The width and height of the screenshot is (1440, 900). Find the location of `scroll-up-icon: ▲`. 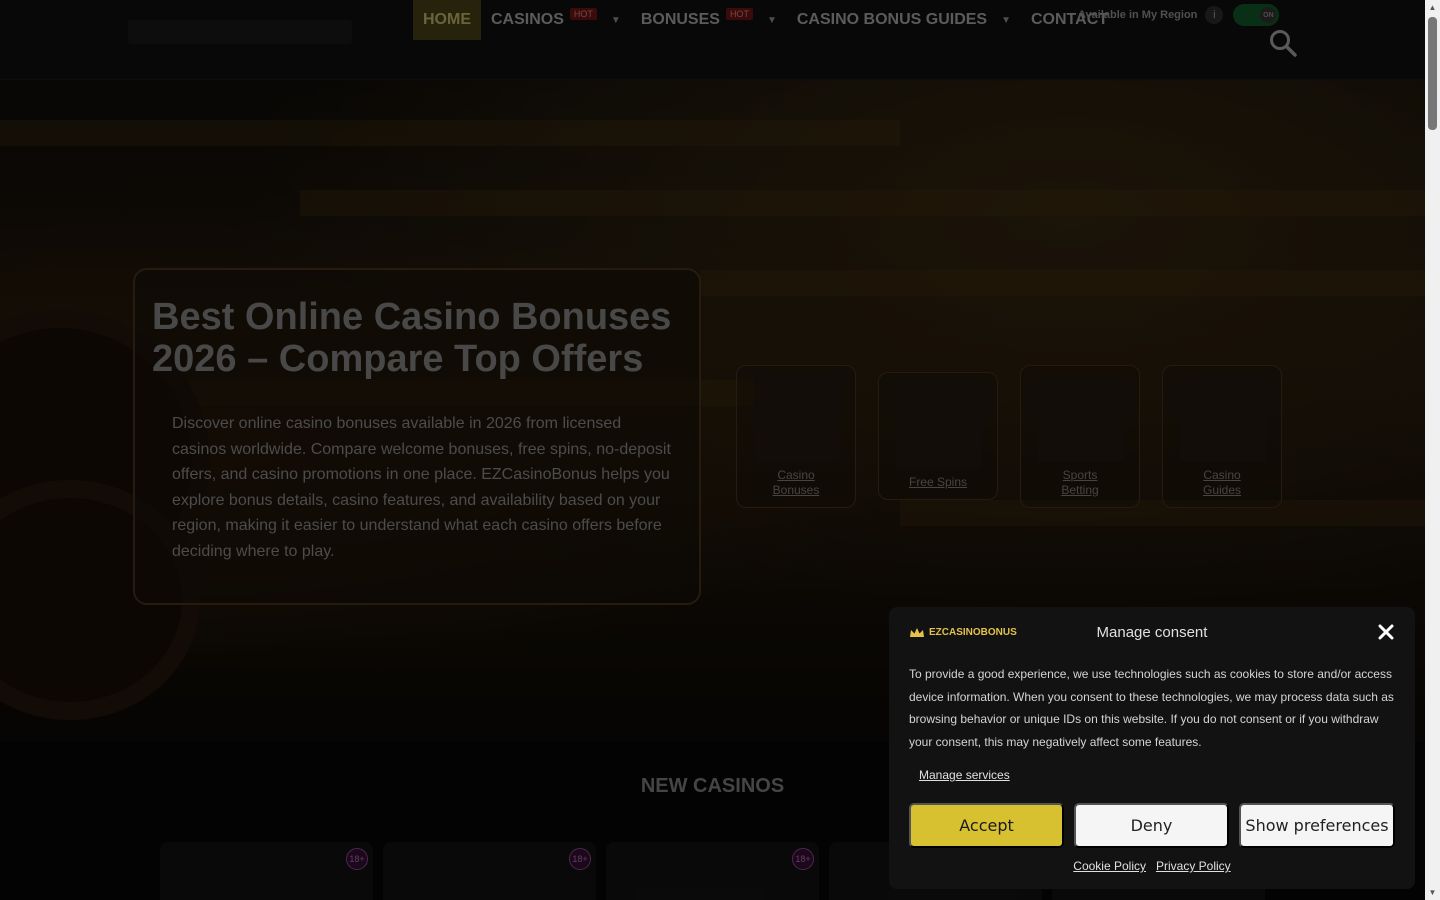

scroll-up-icon: ▲ is located at coordinates (1432, 7).